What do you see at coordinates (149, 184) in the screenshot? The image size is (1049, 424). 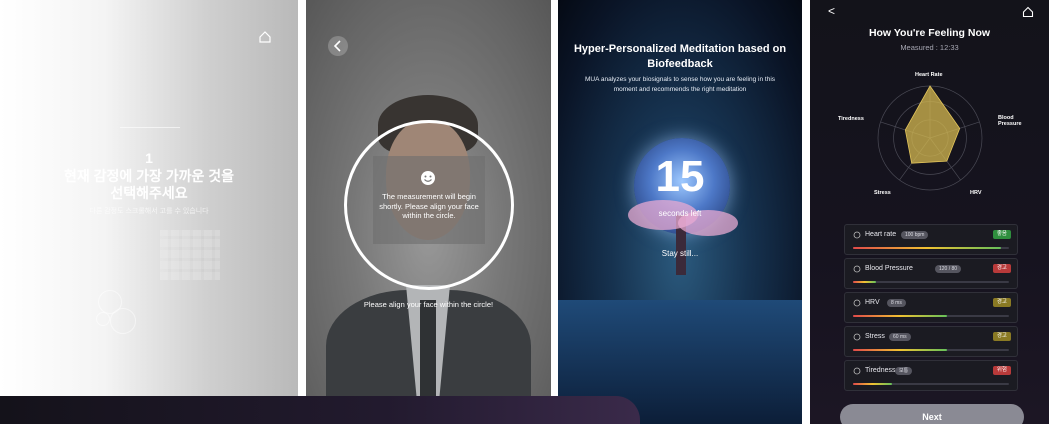 I see `question-text: 현재 감정에 가장 가까운 것을 선택해주세요` at bounding box center [149, 184].